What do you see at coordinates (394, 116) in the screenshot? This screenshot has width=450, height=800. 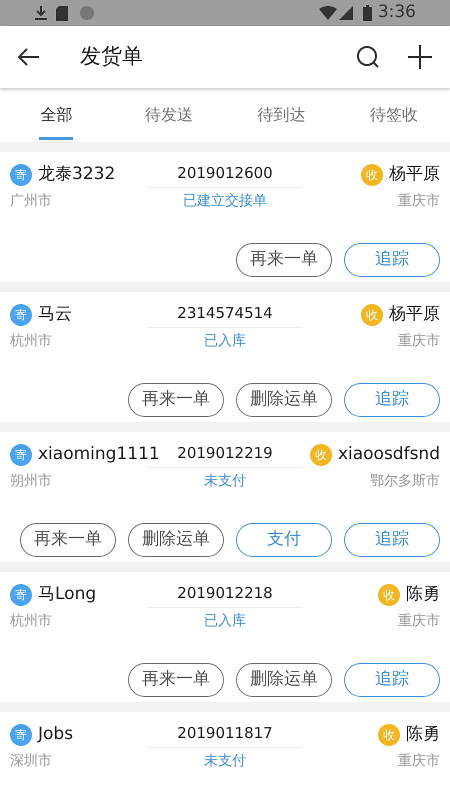 I see `filter-tab: 待签收` at bounding box center [394, 116].